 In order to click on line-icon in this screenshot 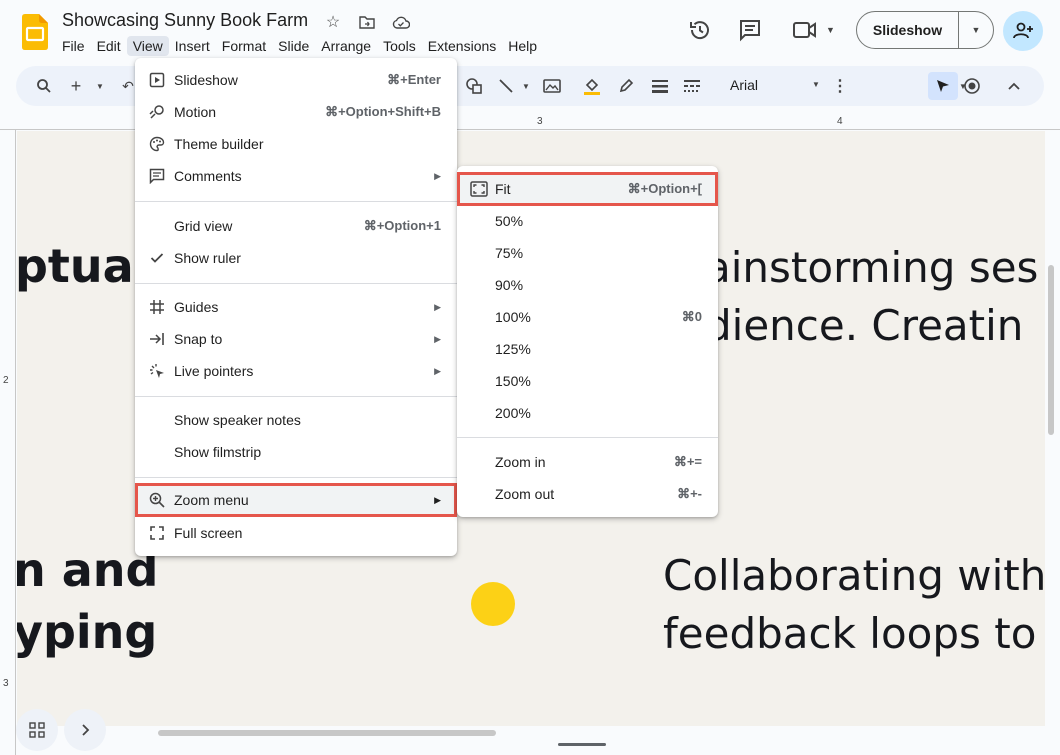, I will do `click(506, 86)`.